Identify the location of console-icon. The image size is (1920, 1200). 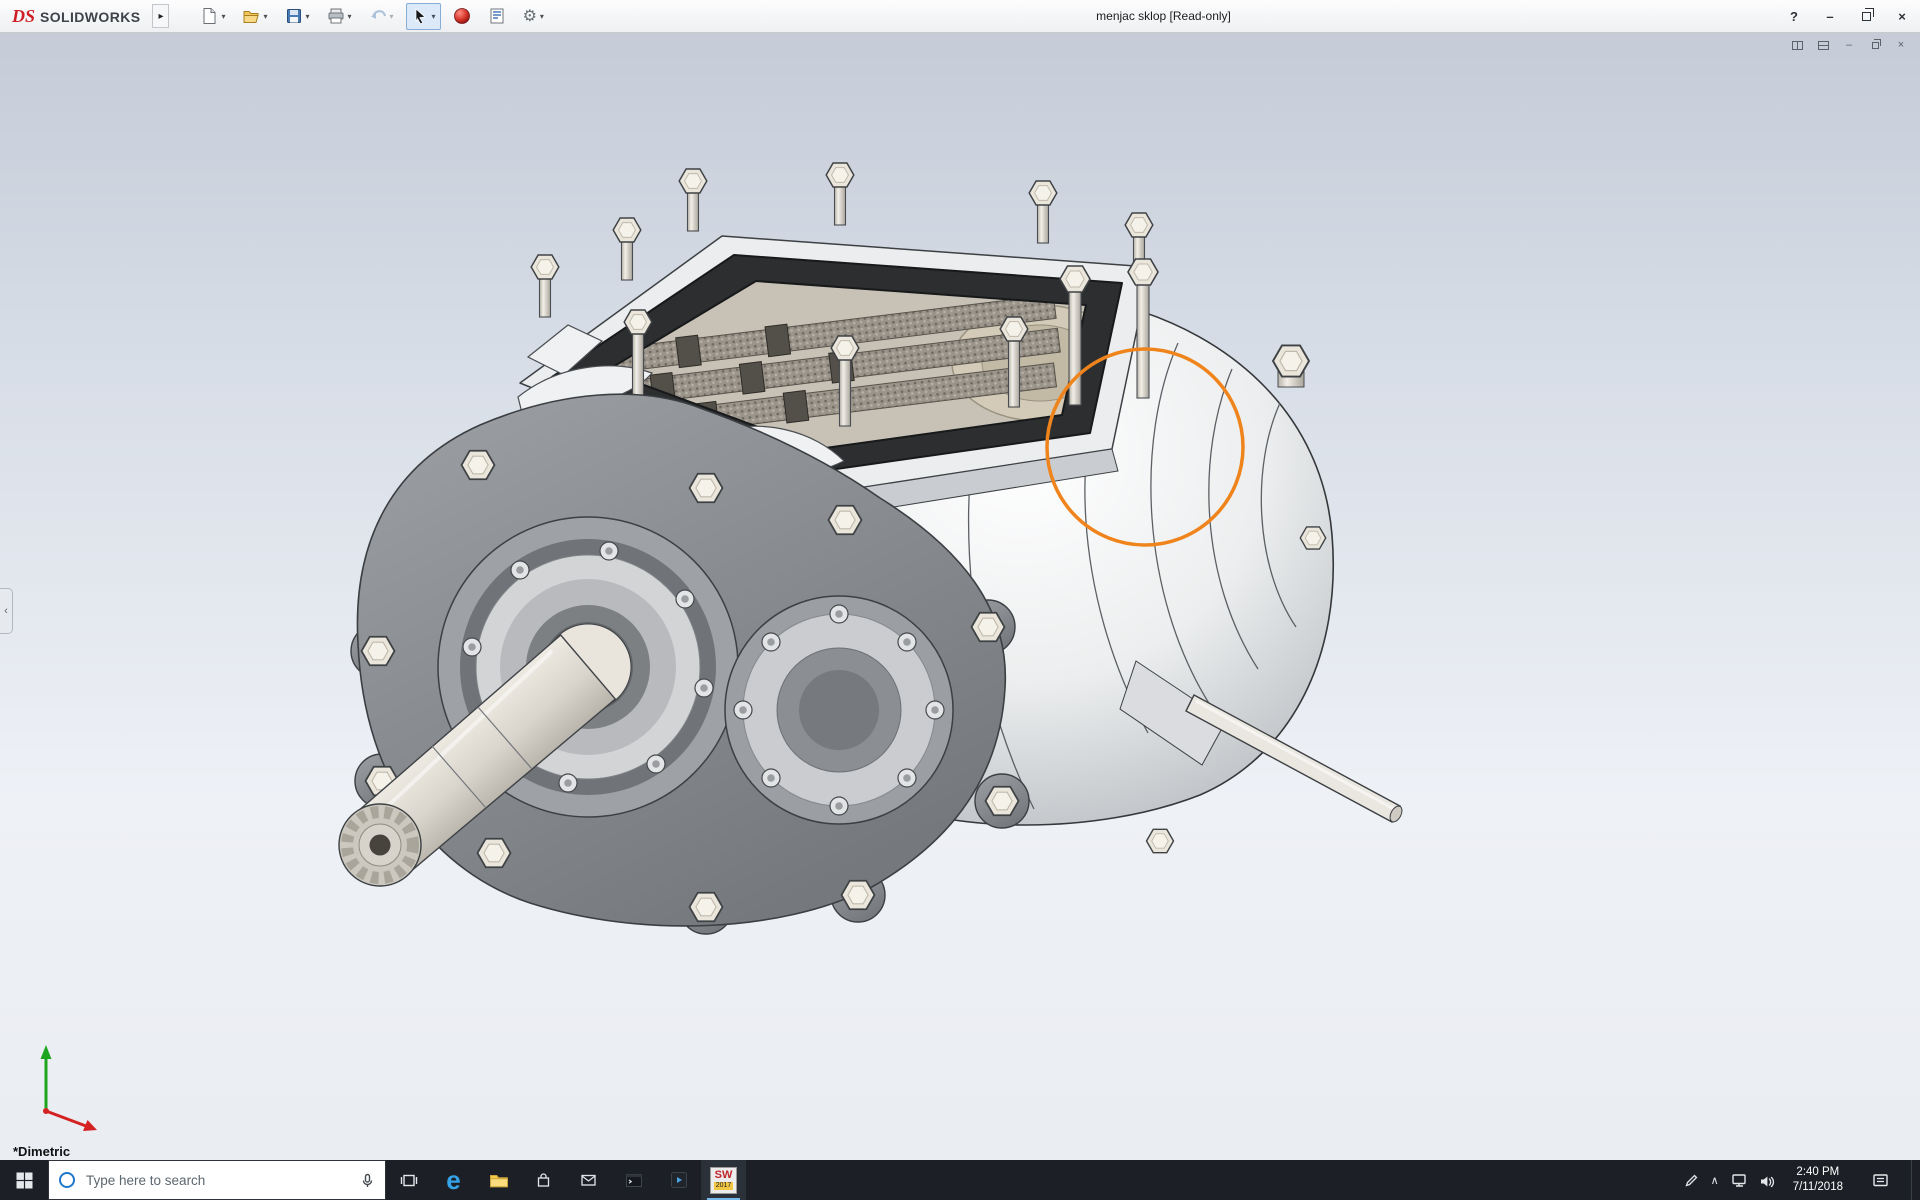
(633, 1180).